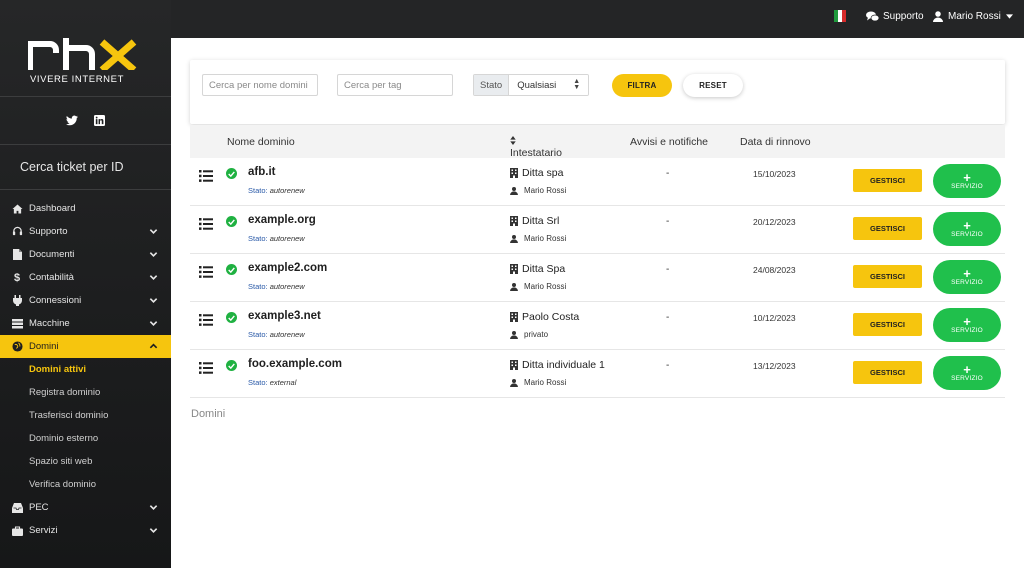 The width and height of the screenshot is (1024, 568). Describe the element at coordinates (85, 530) in the screenshot. I see `sidebar-item-servizi: Servizi` at that location.